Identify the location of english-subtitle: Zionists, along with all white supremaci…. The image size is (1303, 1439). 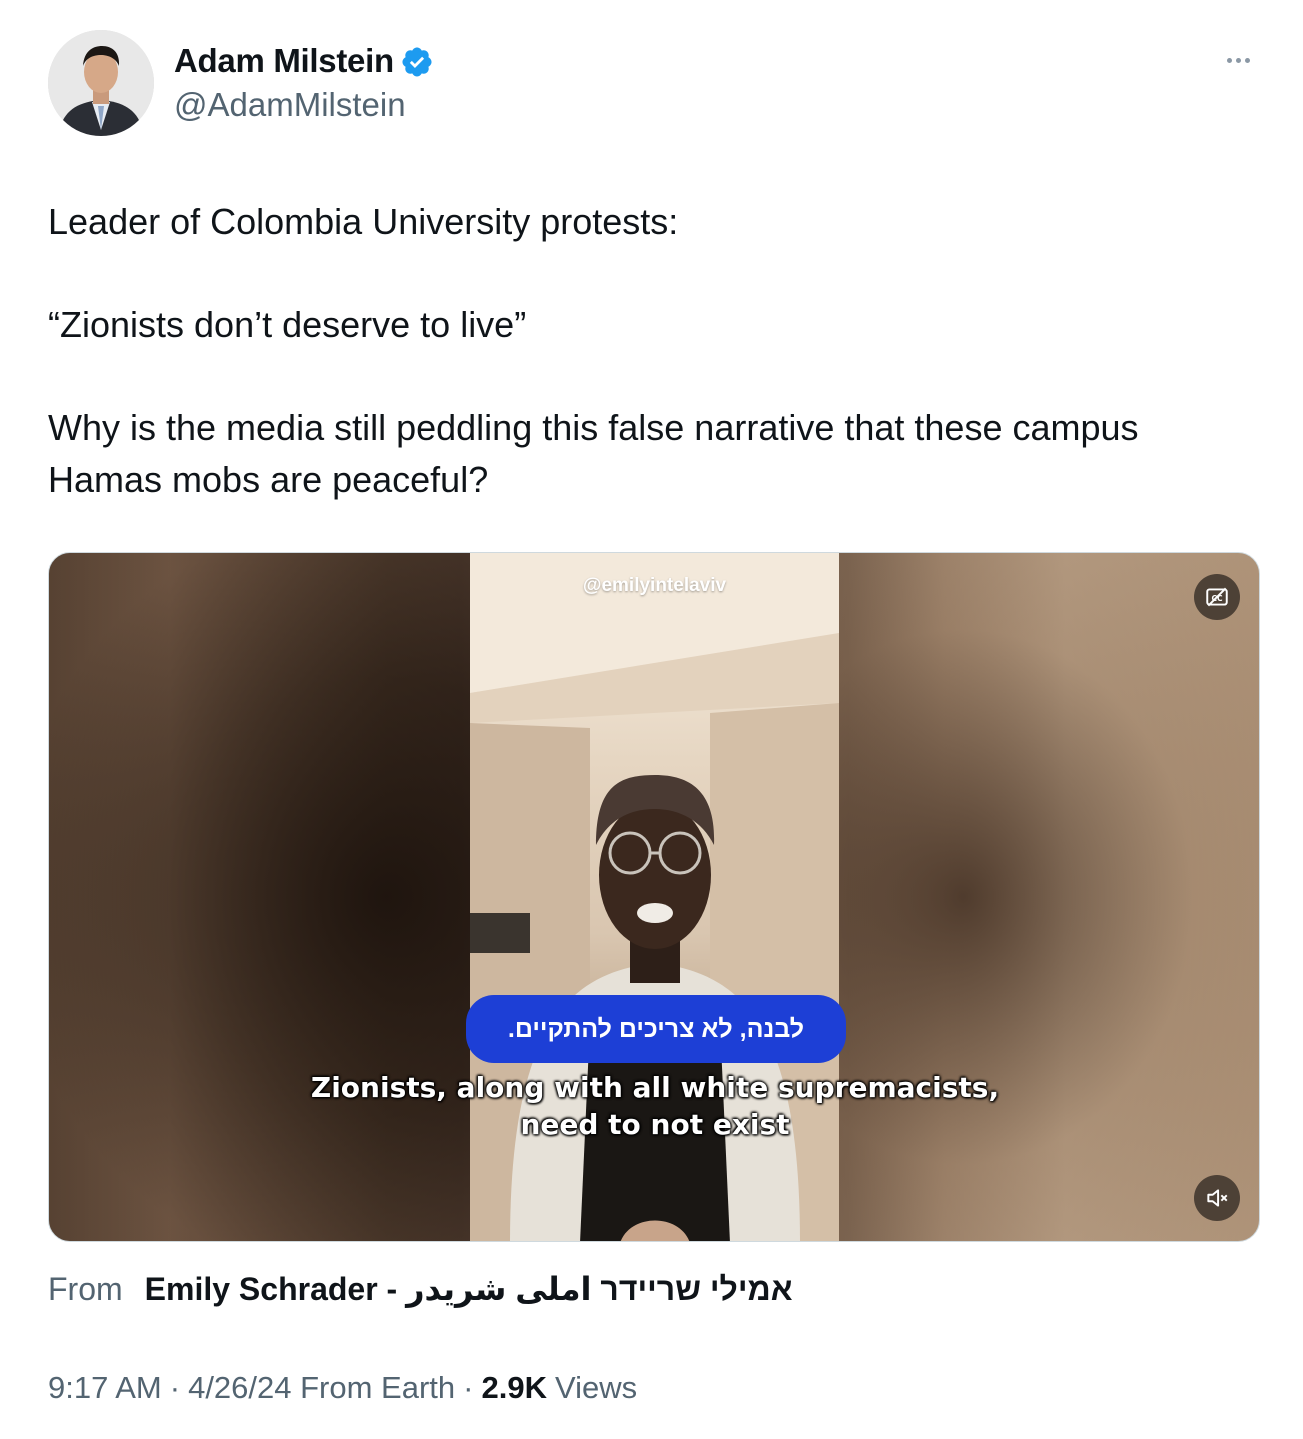
(655, 1106).